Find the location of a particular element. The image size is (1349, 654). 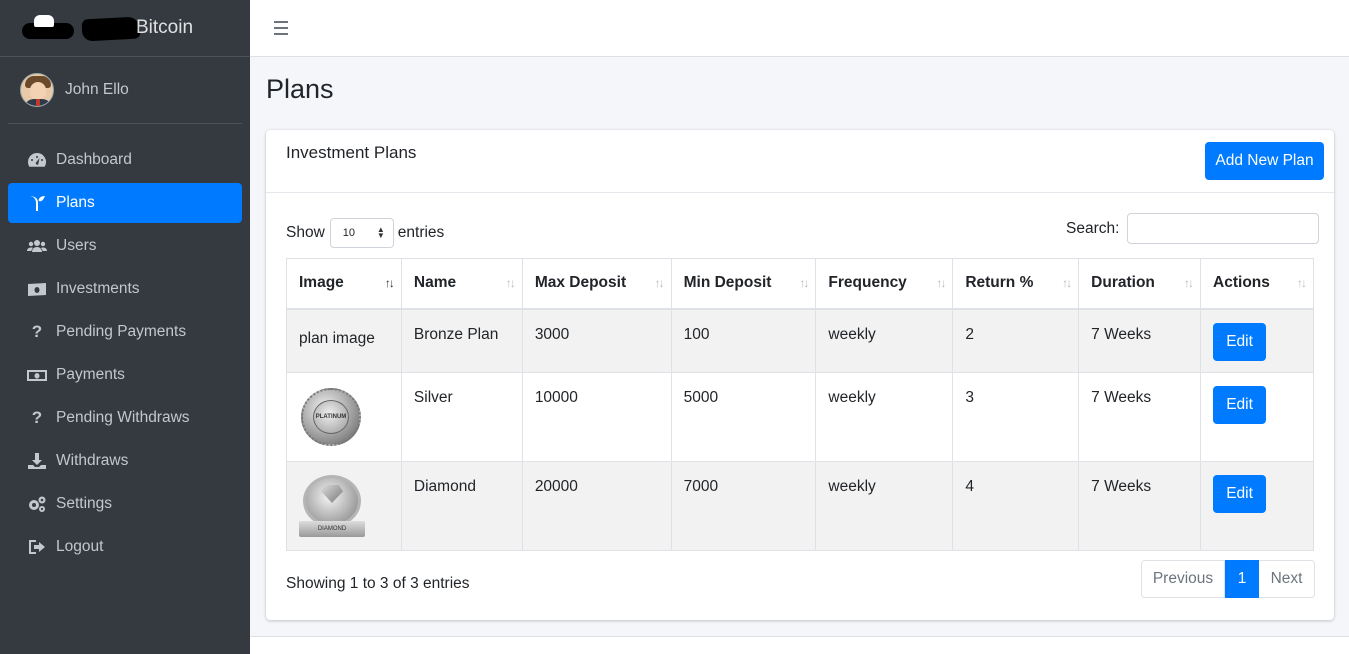

sidebar-item-pending-withdraws: ? Pending Withdraws is located at coordinates (125, 418).